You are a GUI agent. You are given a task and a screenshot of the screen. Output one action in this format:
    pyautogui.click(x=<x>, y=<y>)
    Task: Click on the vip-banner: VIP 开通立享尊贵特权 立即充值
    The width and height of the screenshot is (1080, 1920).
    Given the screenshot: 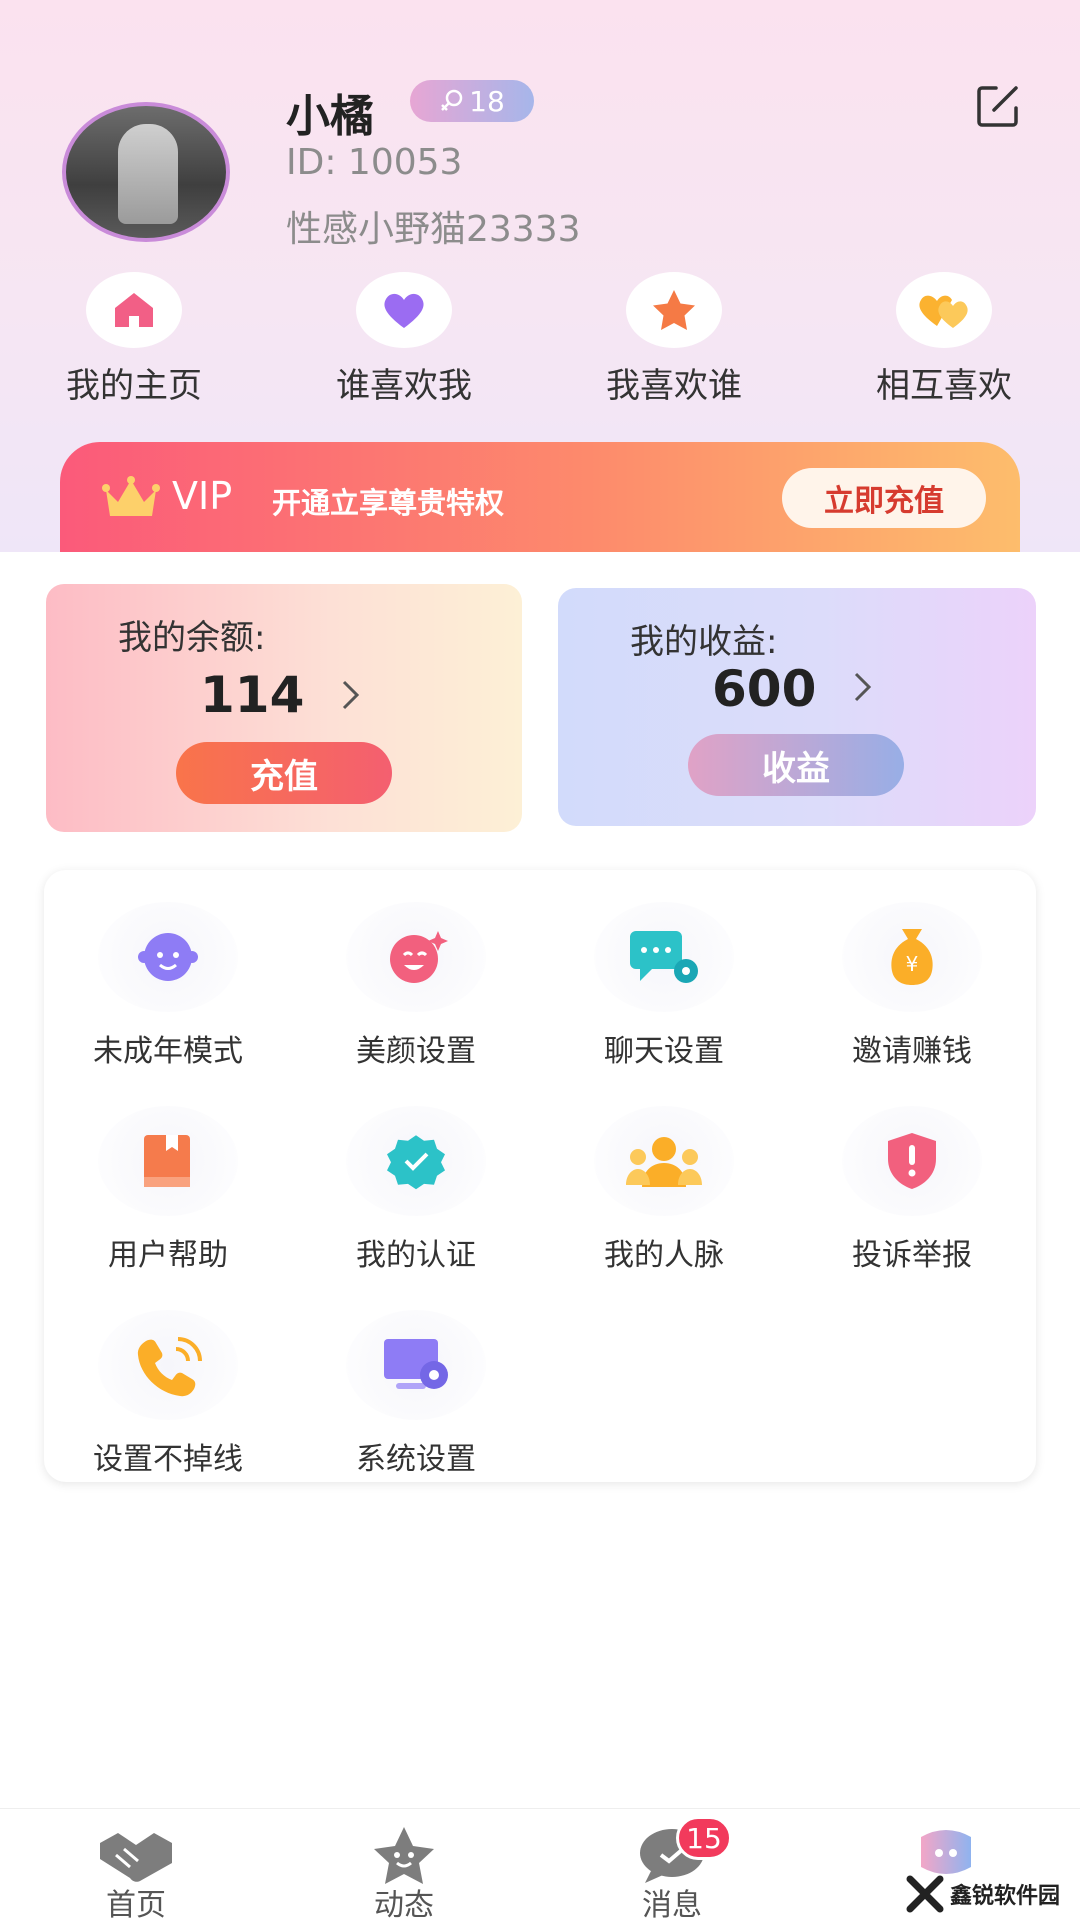 What is the action you would take?
    pyautogui.click(x=540, y=497)
    